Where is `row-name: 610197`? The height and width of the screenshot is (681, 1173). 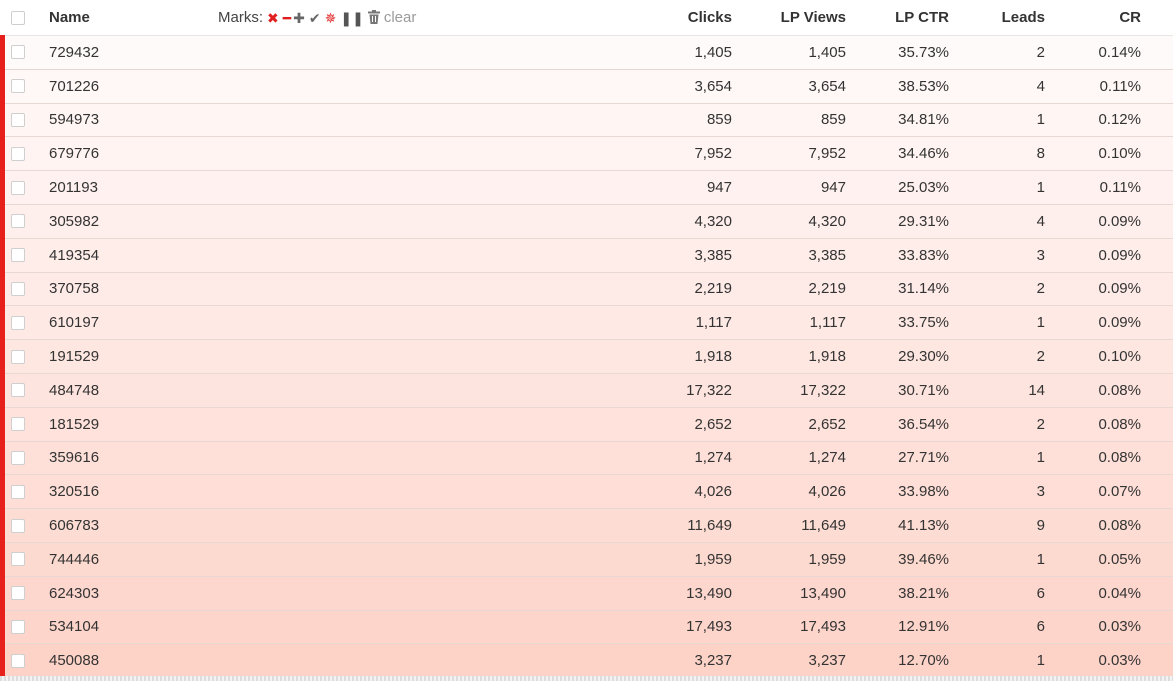 row-name: 610197 is located at coordinates (74, 323).